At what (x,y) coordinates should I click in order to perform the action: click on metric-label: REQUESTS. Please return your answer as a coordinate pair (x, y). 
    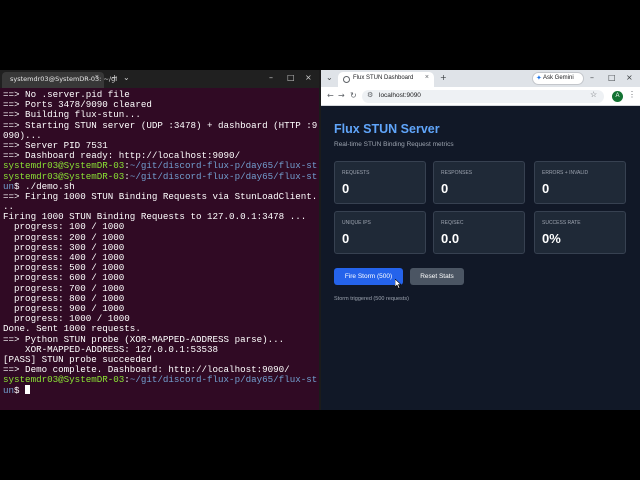
    Looking at the image, I should click on (356, 173).